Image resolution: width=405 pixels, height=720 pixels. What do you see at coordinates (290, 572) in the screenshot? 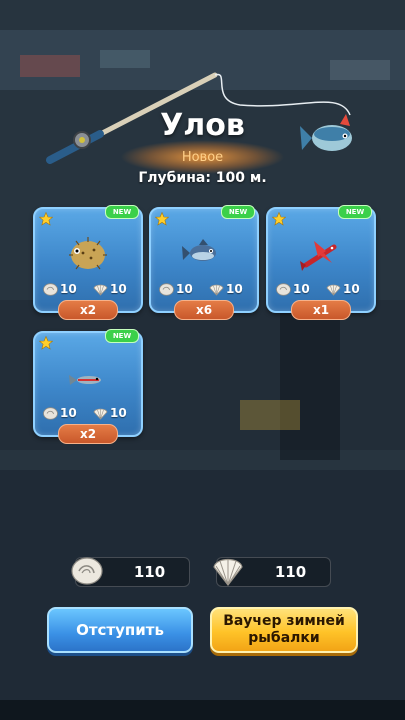
I see `total-shells-value: 110` at bounding box center [290, 572].